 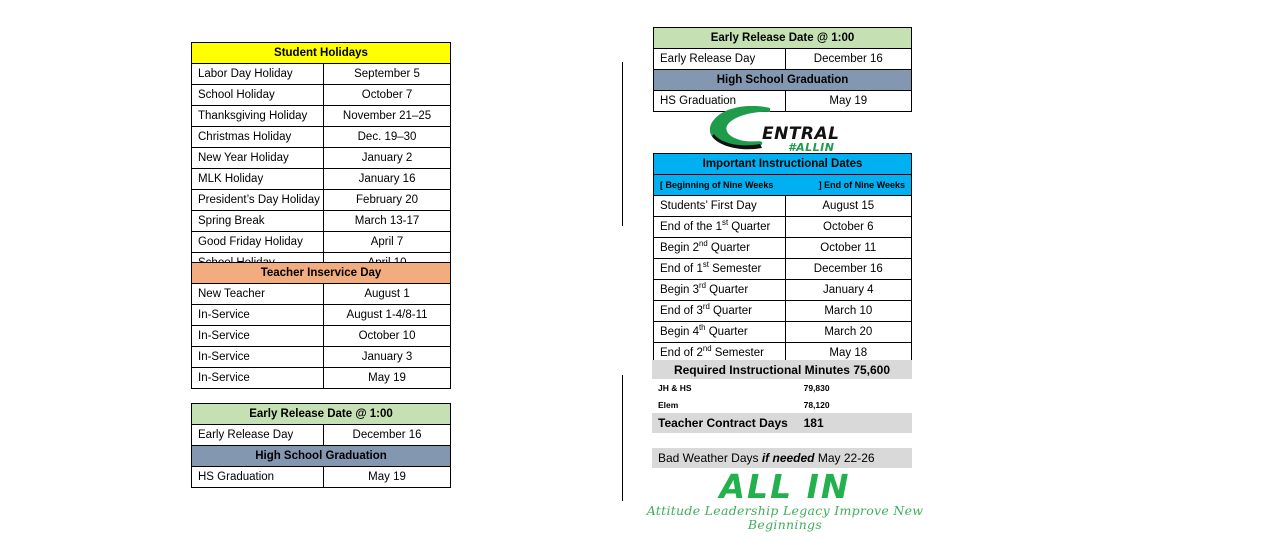 What do you see at coordinates (782, 387) in the screenshot?
I see `table-row: JH & HS 79,830` at bounding box center [782, 387].